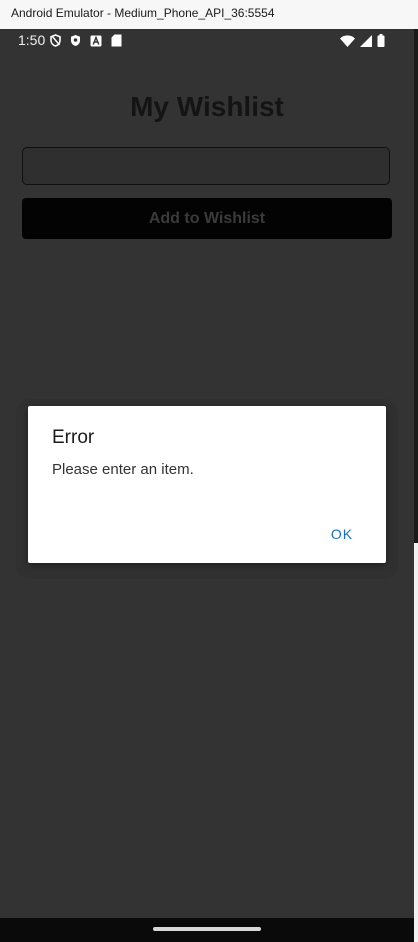  Describe the element at coordinates (75, 43) in the screenshot. I see `shield-solid-icon` at that location.